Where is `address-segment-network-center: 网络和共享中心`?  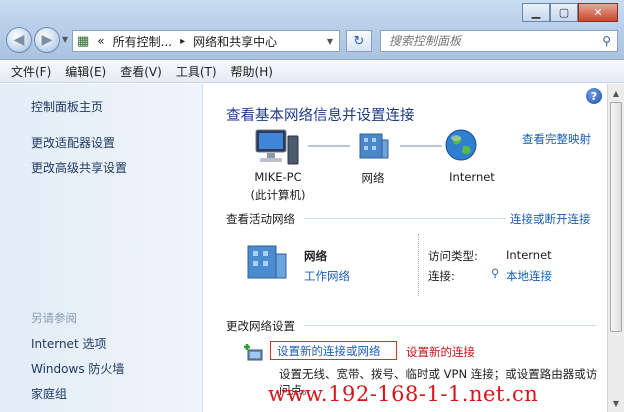
address-segment-network-center: 网络和共享中心 is located at coordinates (235, 41).